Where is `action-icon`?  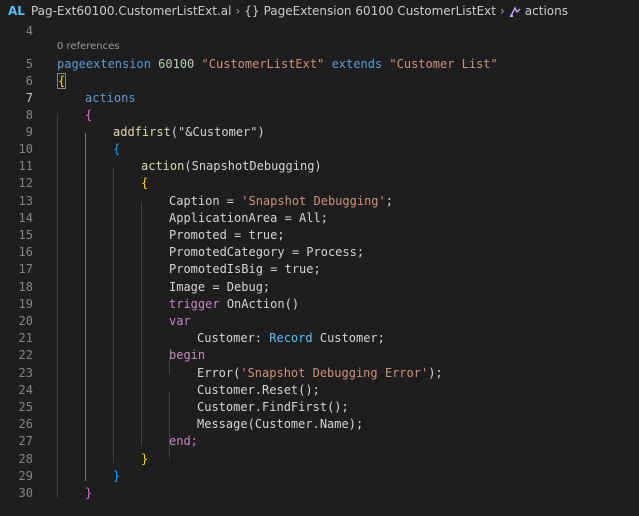
action-icon is located at coordinates (515, 11).